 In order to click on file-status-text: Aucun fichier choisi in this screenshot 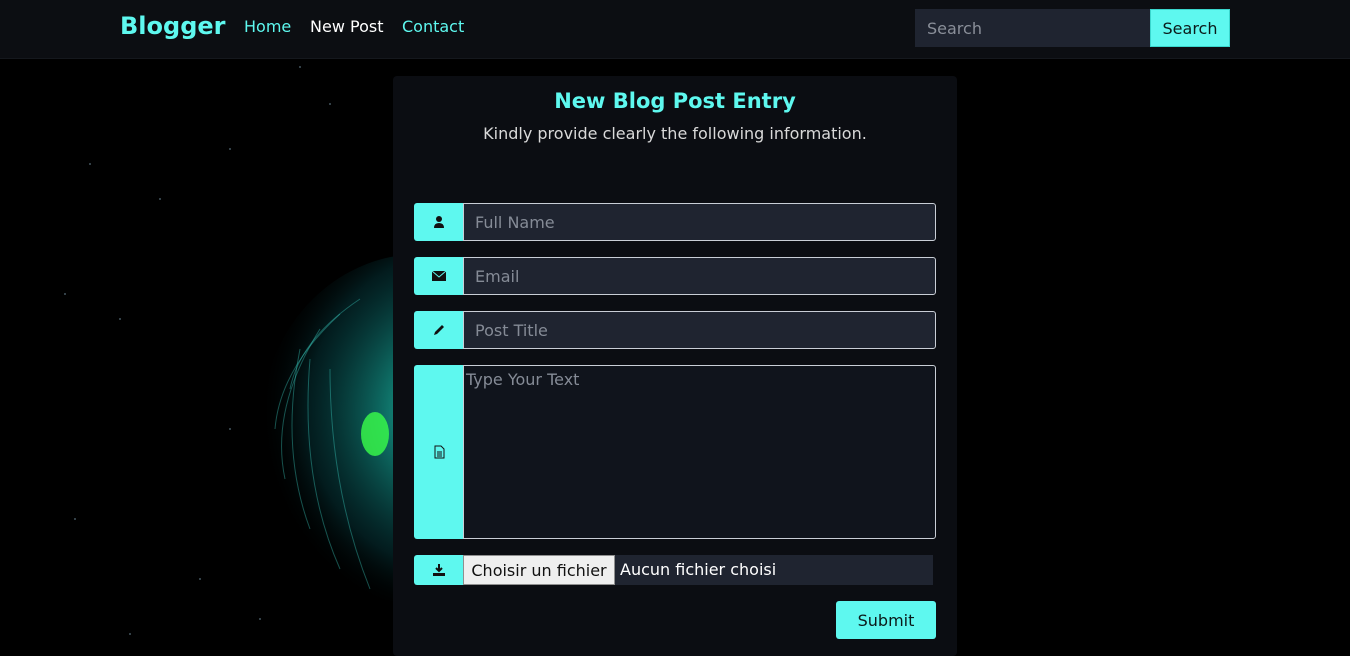, I will do `click(698, 569)`.